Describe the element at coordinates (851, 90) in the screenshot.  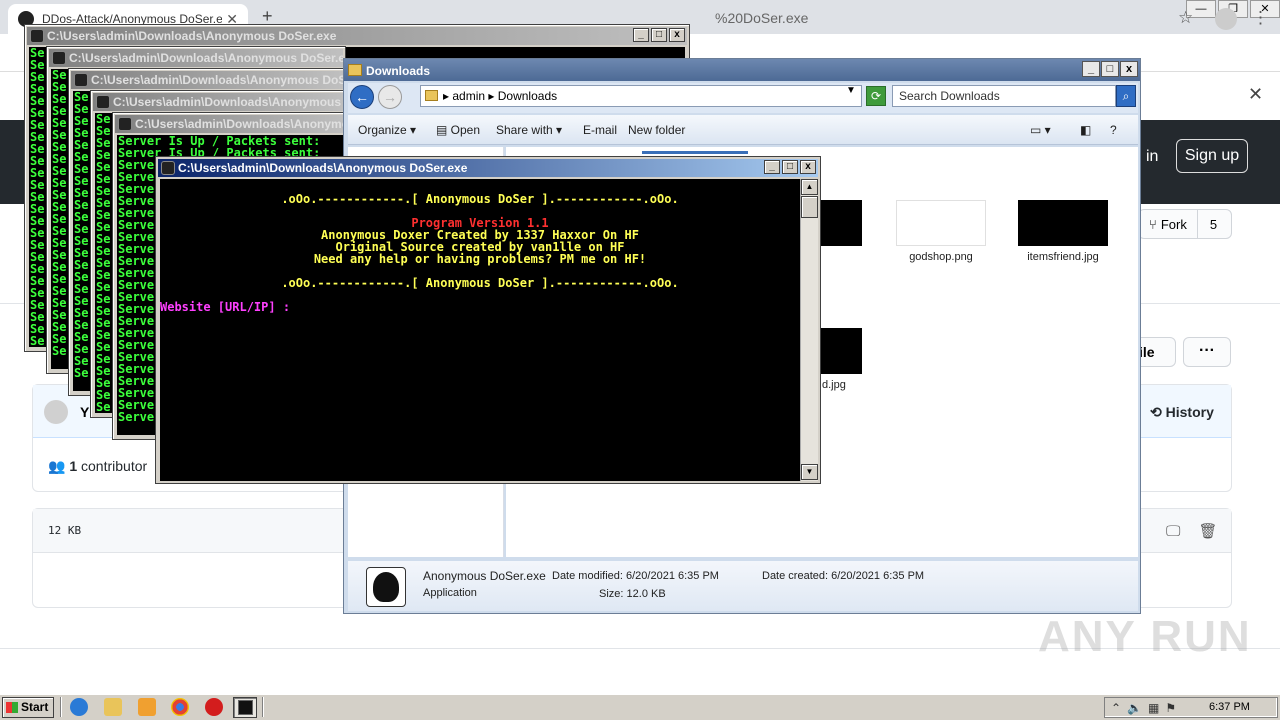
I see `address-dropdown-icon: ▼` at that location.